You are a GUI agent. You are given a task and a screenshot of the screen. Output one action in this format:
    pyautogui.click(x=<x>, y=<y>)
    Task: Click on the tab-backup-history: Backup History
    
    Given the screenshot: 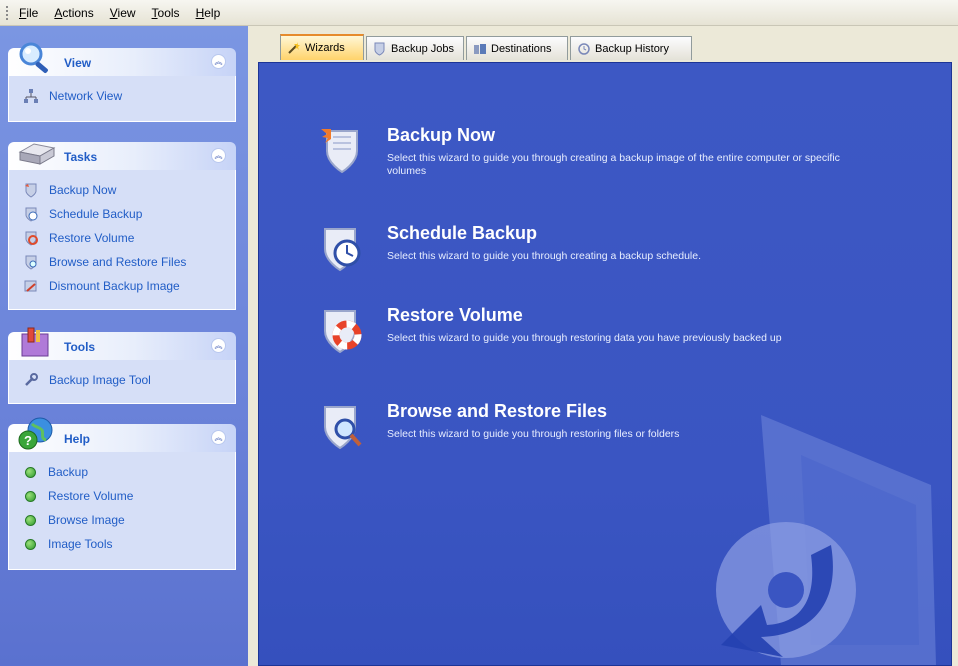 What is the action you would take?
    pyautogui.click(x=631, y=48)
    